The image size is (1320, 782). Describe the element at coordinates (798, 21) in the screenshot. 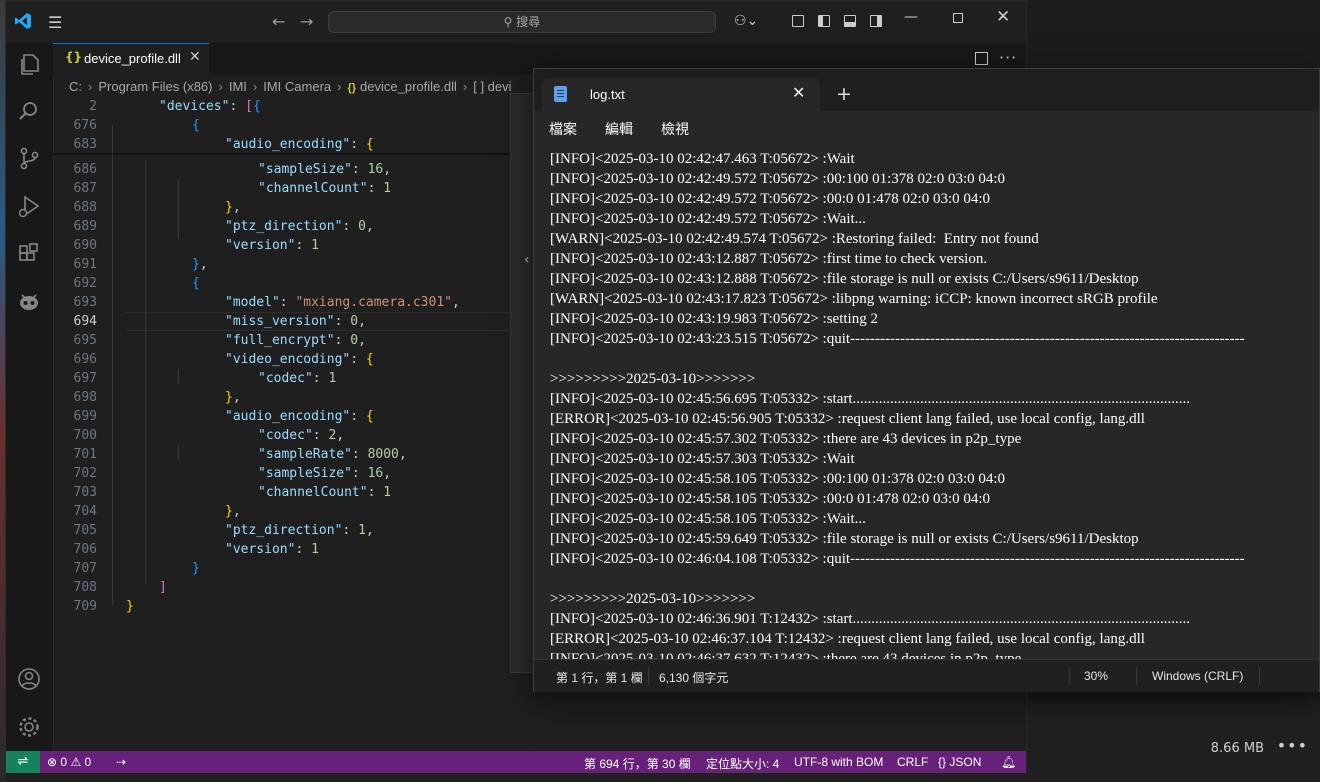

I see `layout-control-icon` at that location.